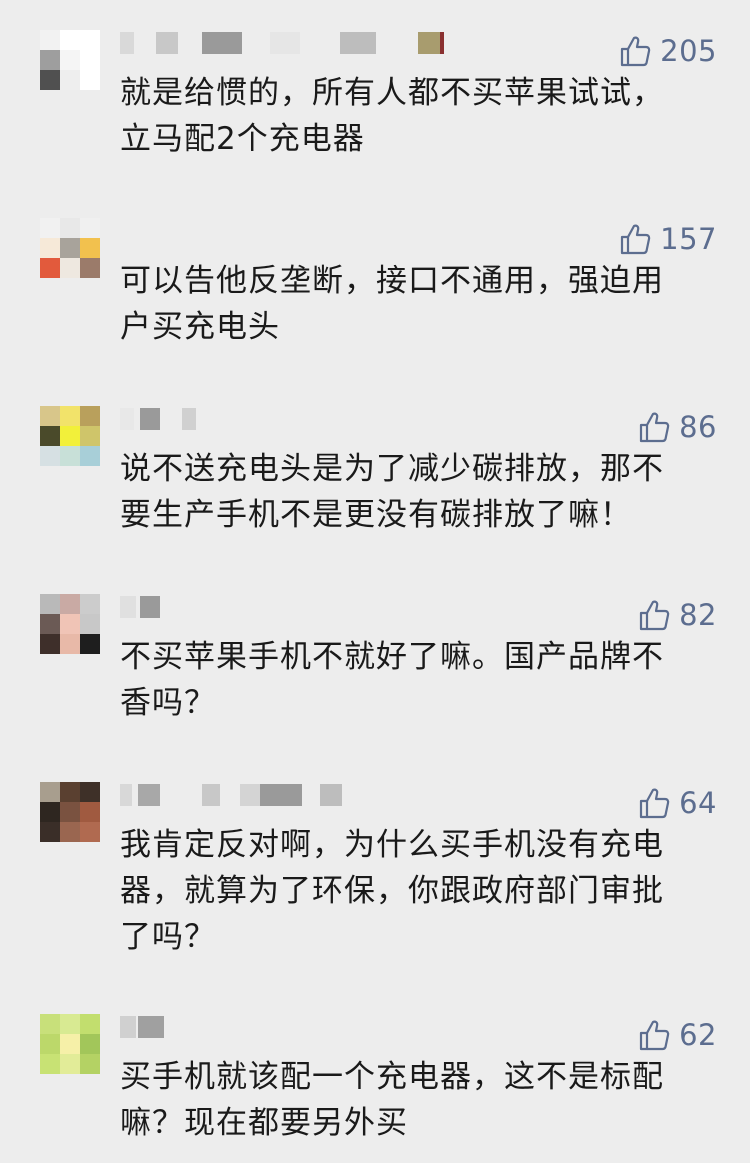  What do you see at coordinates (677, 803) in the screenshot?
I see `like-button: 64` at bounding box center [677, 803].